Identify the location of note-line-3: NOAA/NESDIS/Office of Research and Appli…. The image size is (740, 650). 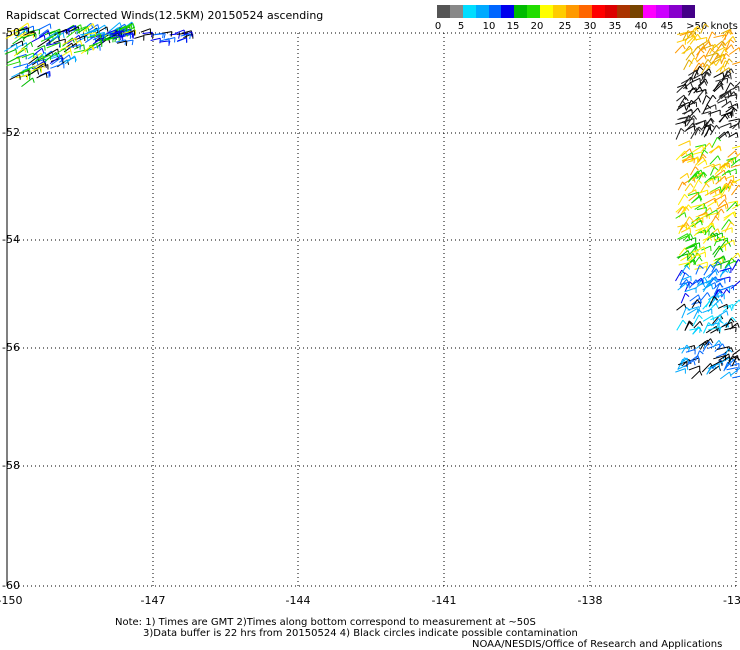
(597, 644).